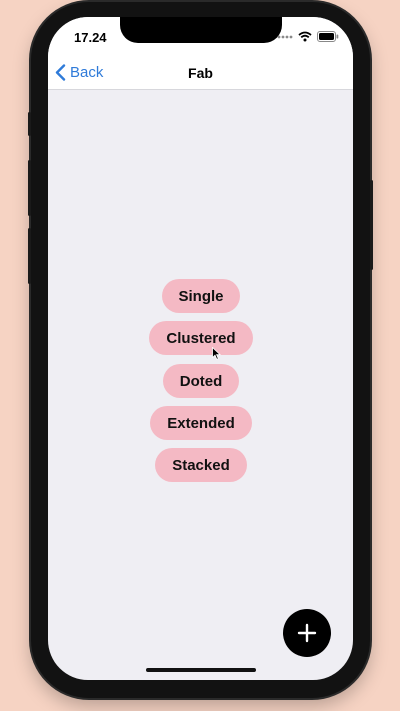 The height and width of the screenshot is (711, 400). I want to click on side-button-volume-up, so click(29, 188).